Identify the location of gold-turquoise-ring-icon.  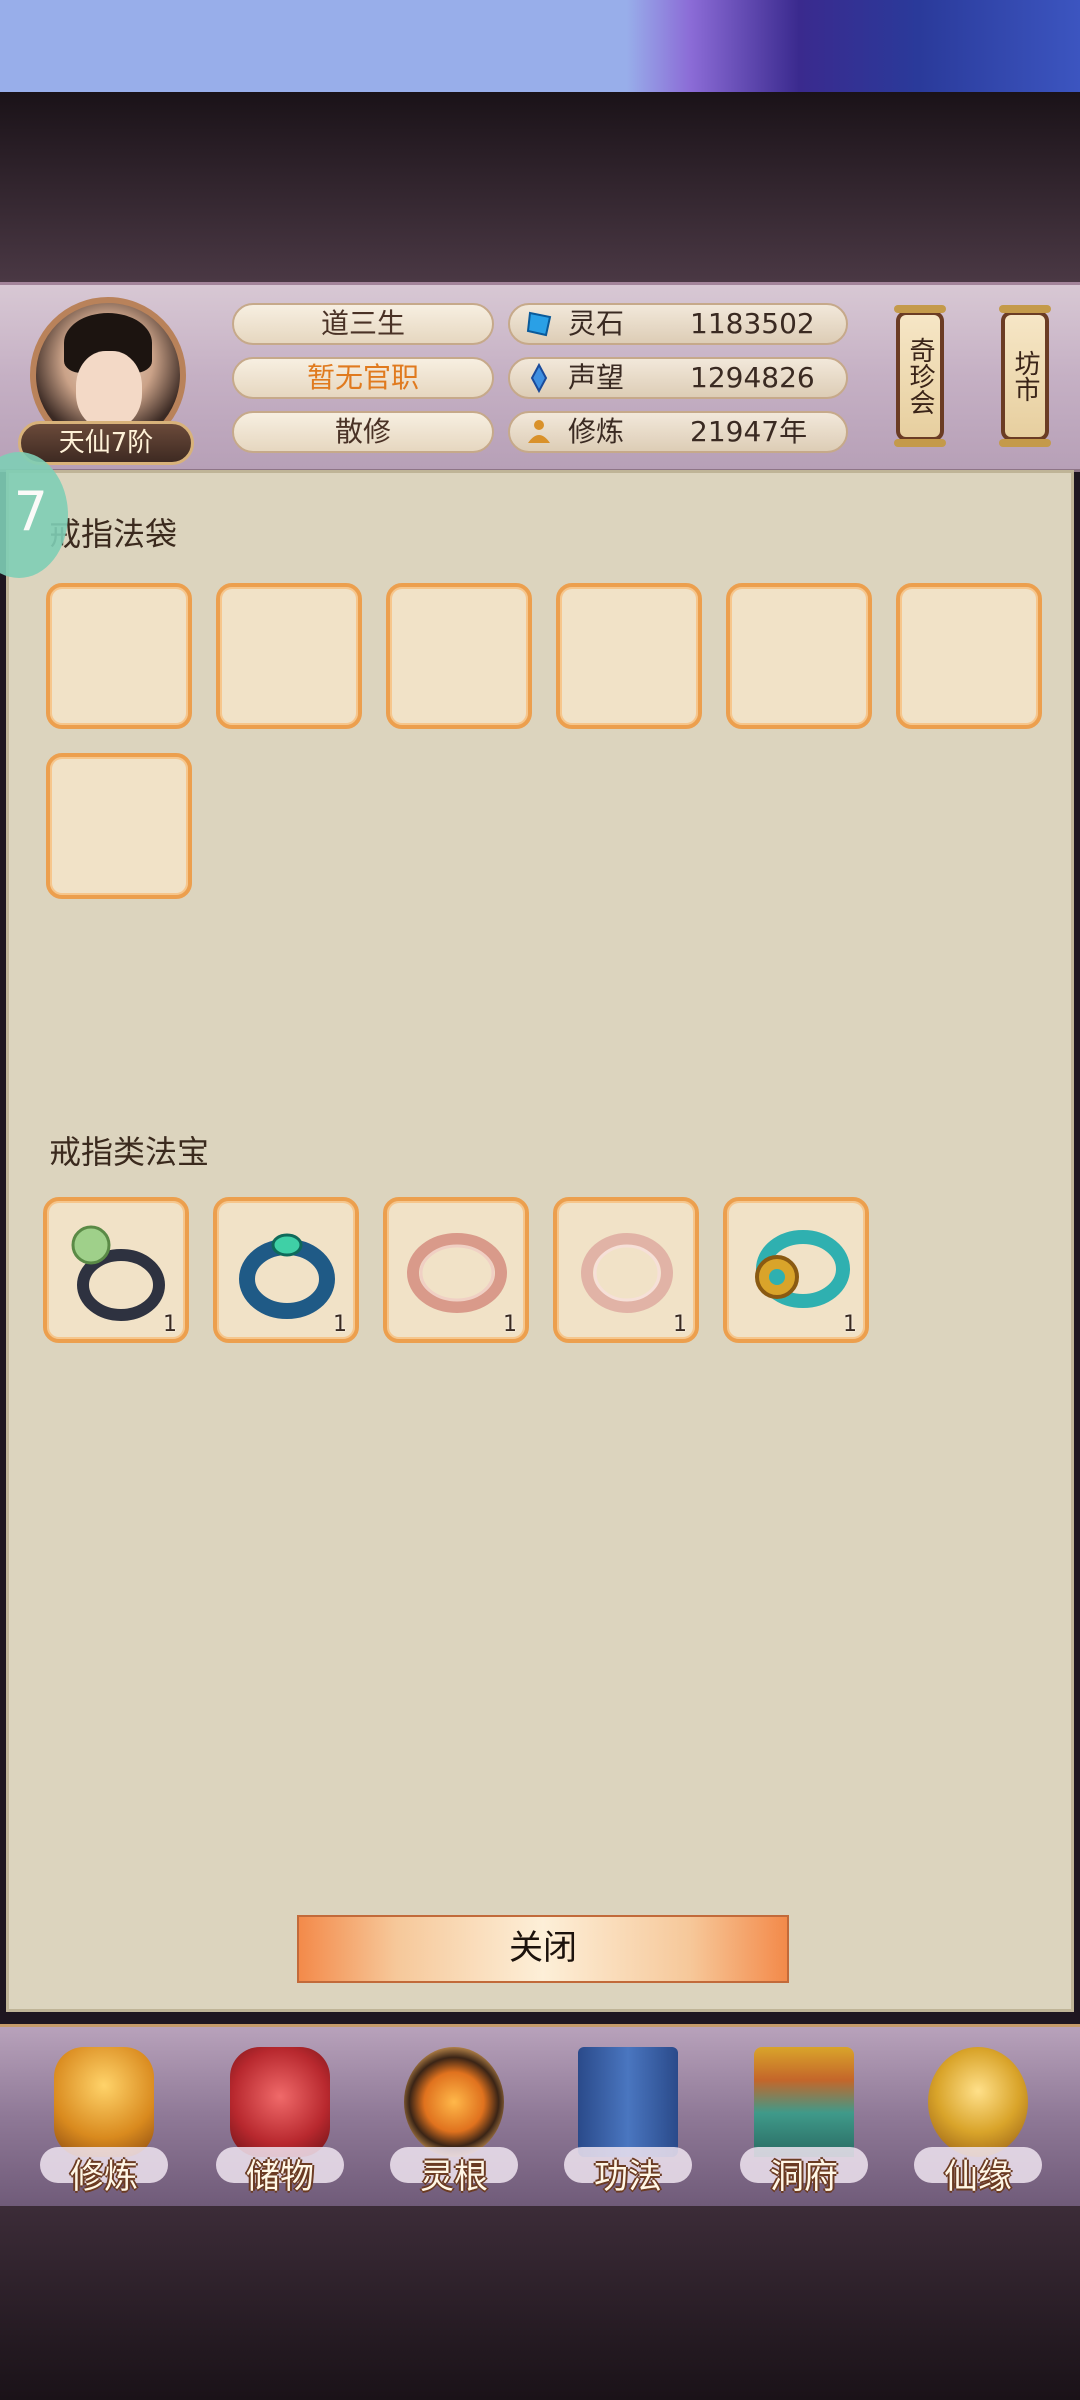
(802, 1269).